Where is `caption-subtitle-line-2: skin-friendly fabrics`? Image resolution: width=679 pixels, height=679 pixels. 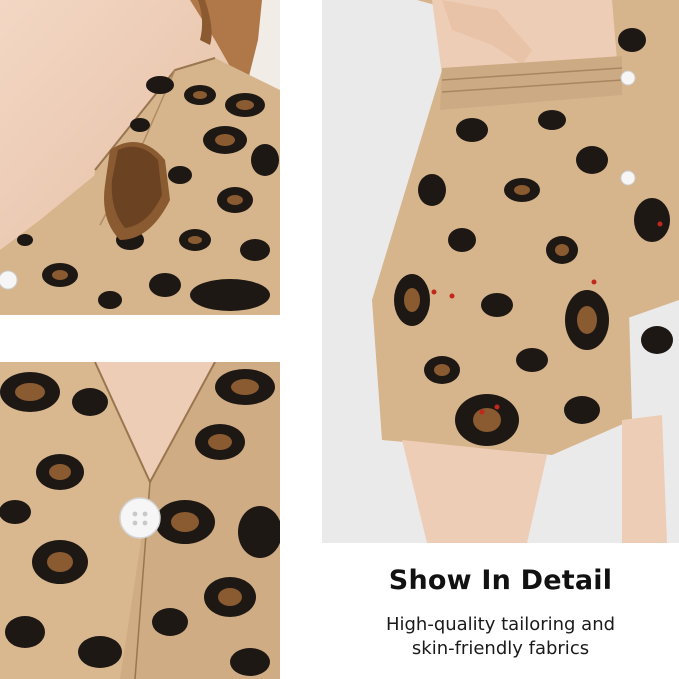
caption-subtitle-line-2: skin-friendly fabrics is located at coordinates (500, 648).